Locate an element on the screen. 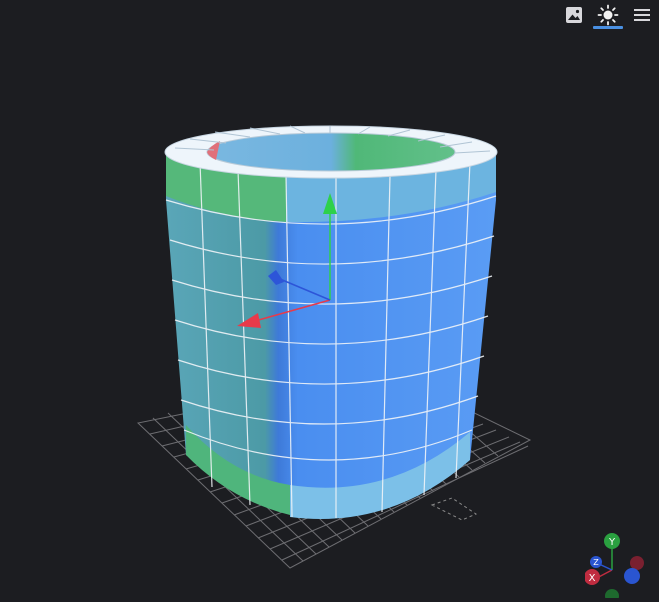 The height and width of the screenshot is (602, 659). screenshot-button is located at coordinates (574, 15).